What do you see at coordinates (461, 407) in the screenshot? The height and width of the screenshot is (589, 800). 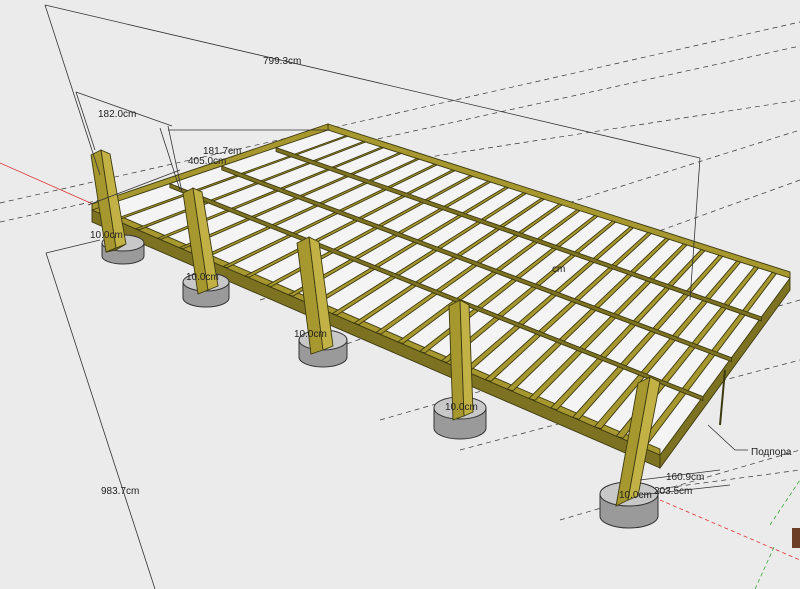 I see `dim-post-4: 10.0cm` at bounding box center [461, 407].